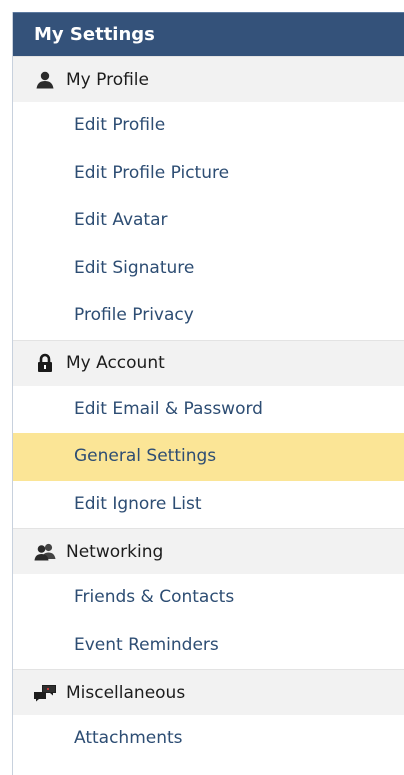  I want to click on section-networking: Networking, so click(208, 551).